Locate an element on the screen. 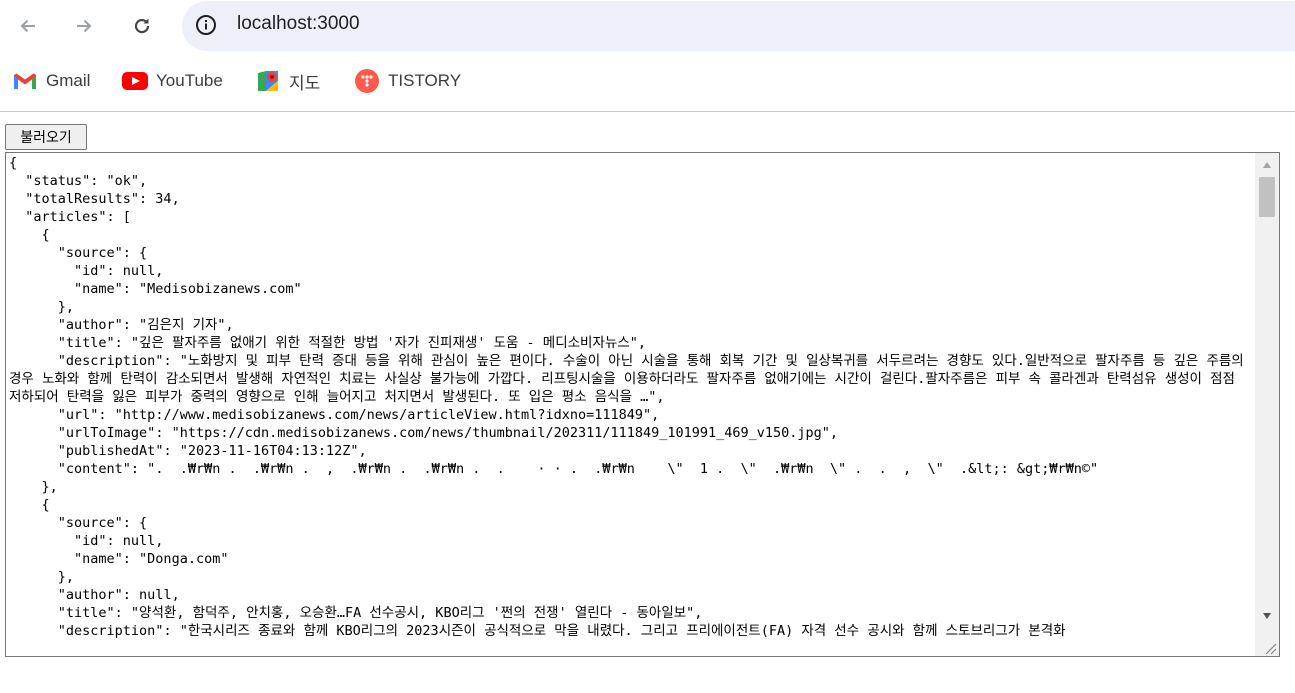 This screenshot has height=693, width=1295. bookmark-youtube: YouTube is located at coordinates (172, 81).